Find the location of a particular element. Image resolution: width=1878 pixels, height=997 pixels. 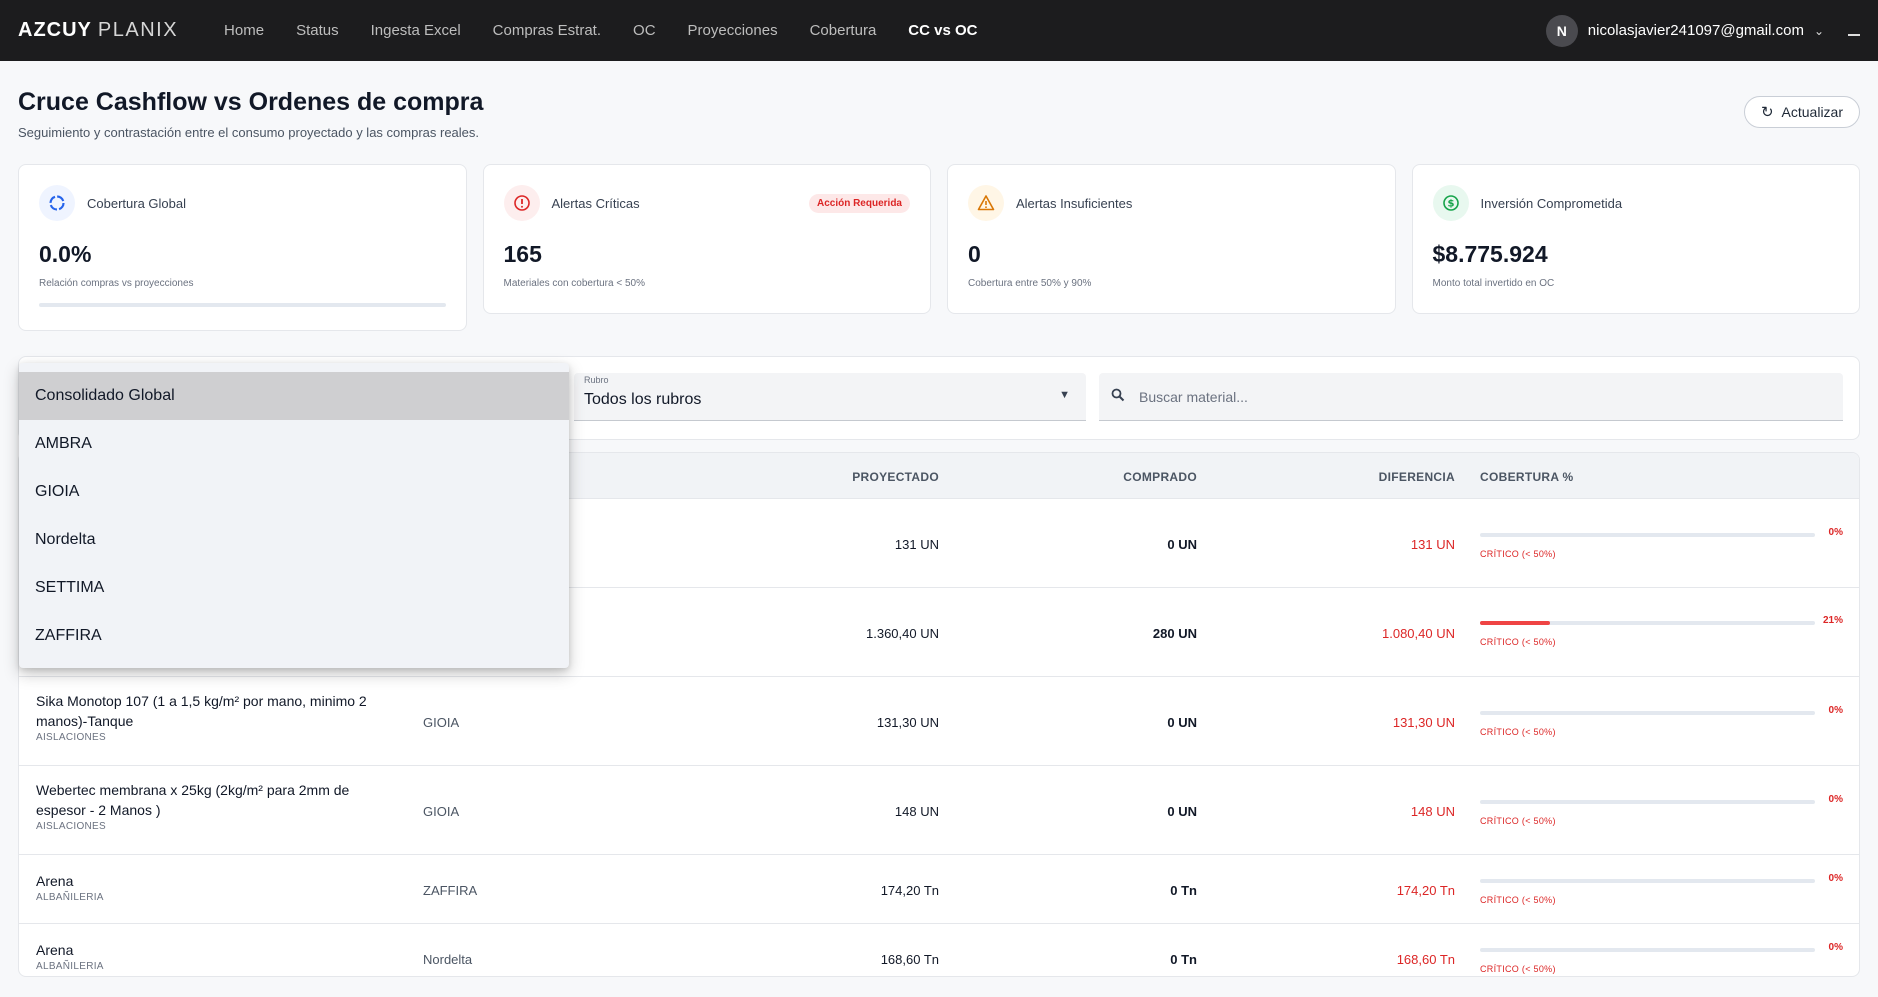

card-note: Cobertura entre 50% y 90% is located at coordinates (1030, 283).